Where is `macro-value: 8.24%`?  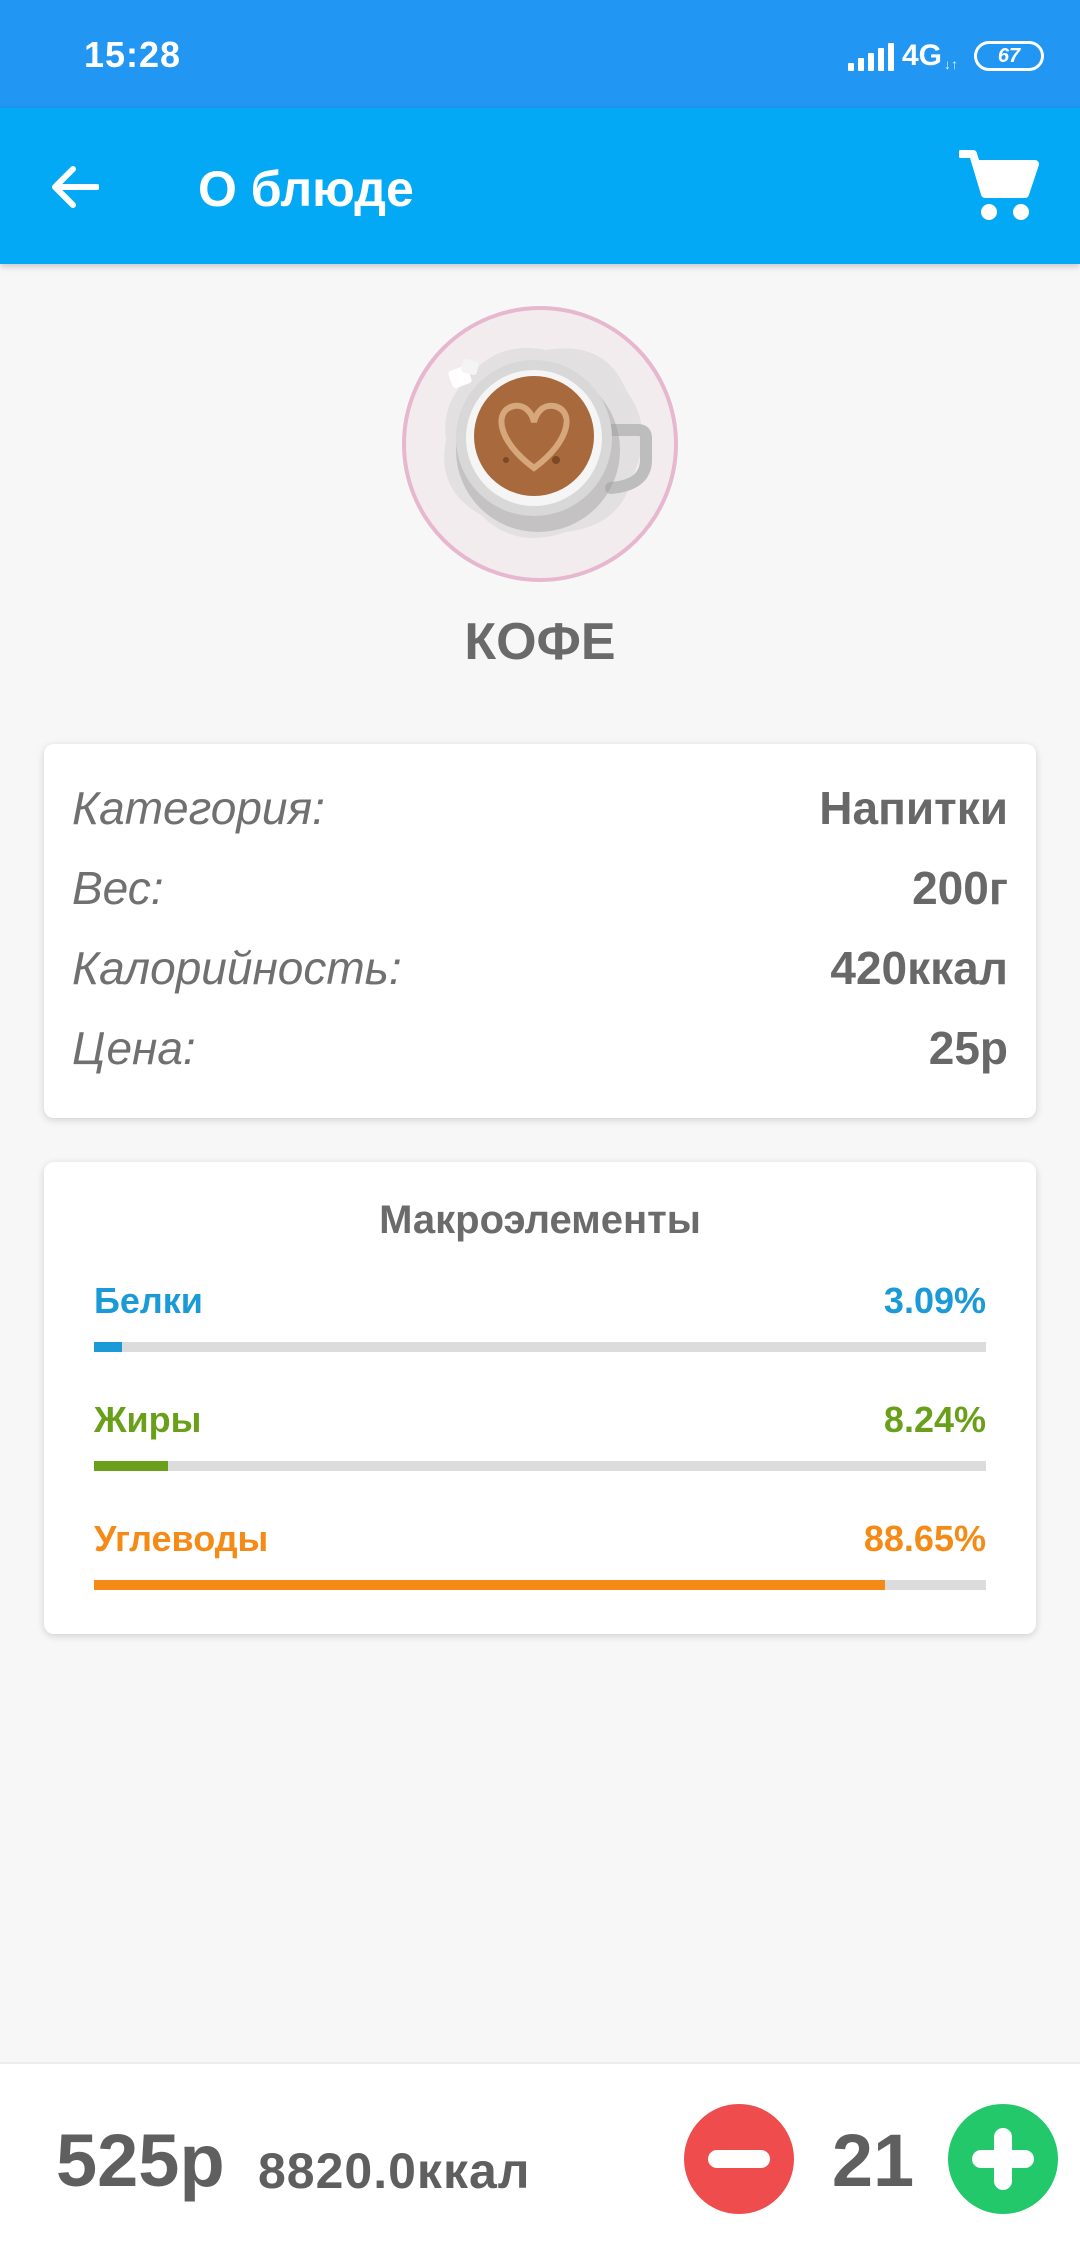
macro-value: 8.24% is located at coordinates (934, 1419).